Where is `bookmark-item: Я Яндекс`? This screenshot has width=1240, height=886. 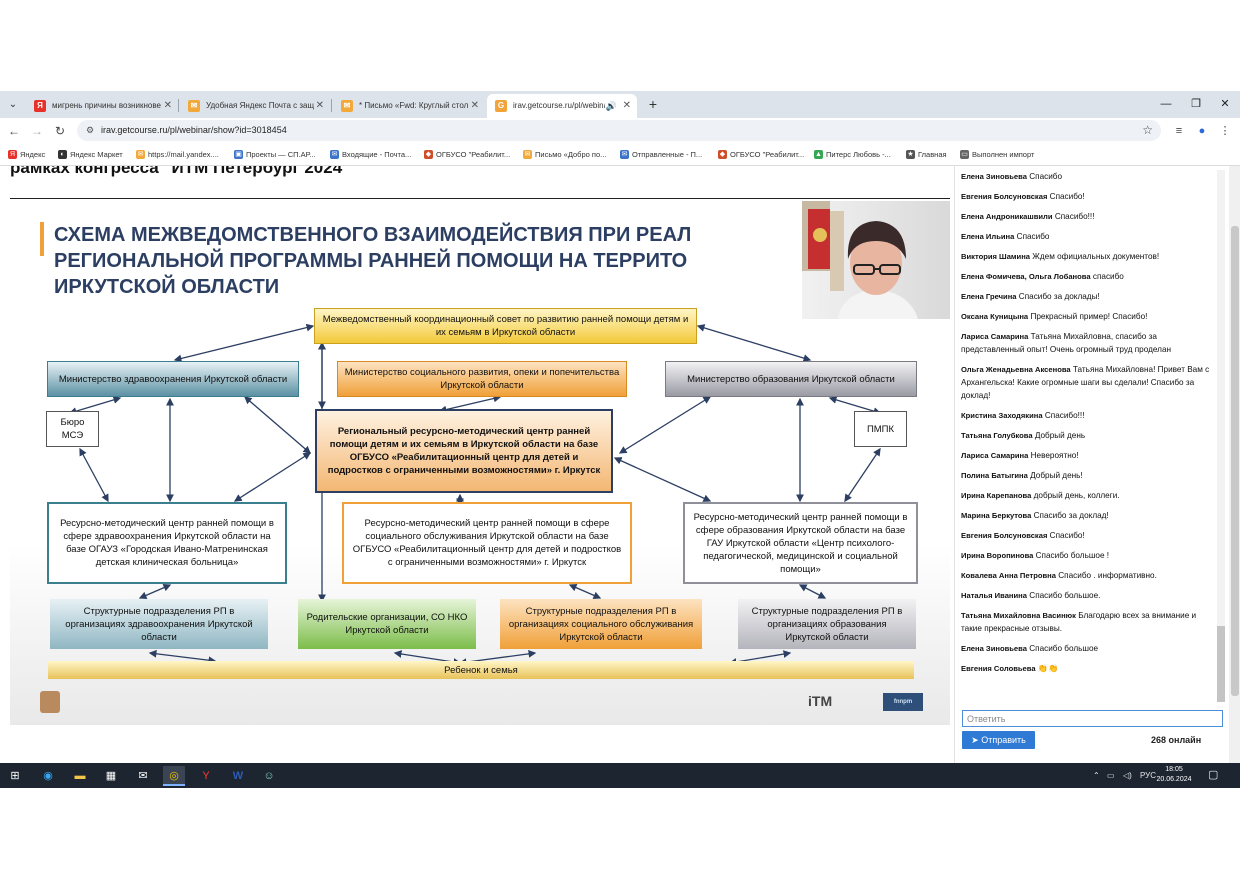 bookmark-item: Я Яндекс is located at coordinates (26, 155).